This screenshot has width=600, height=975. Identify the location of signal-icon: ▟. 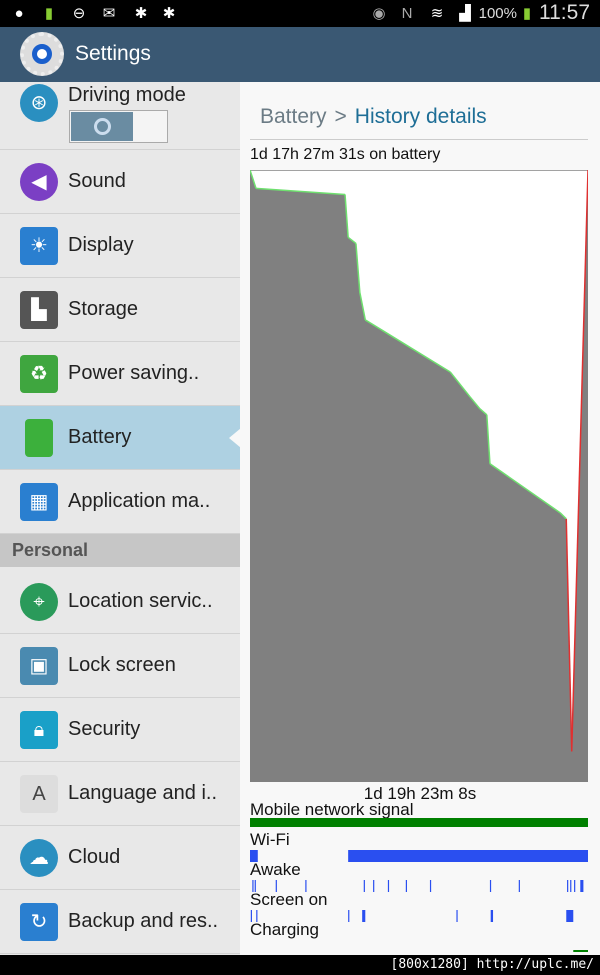
(465, 13).